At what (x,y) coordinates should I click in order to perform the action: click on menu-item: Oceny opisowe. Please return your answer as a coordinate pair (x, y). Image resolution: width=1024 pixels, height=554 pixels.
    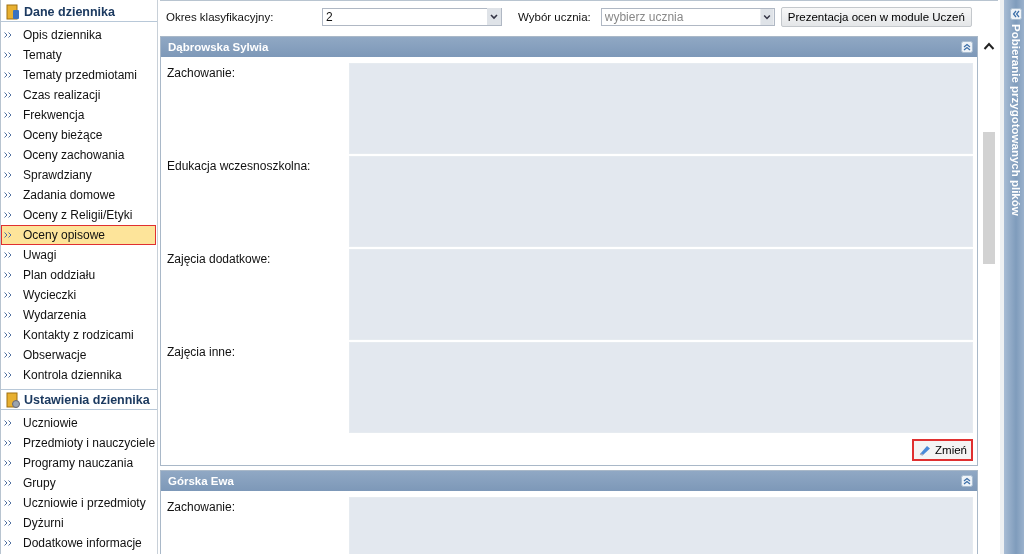
    Looking at the image, I should click on (78, 235).